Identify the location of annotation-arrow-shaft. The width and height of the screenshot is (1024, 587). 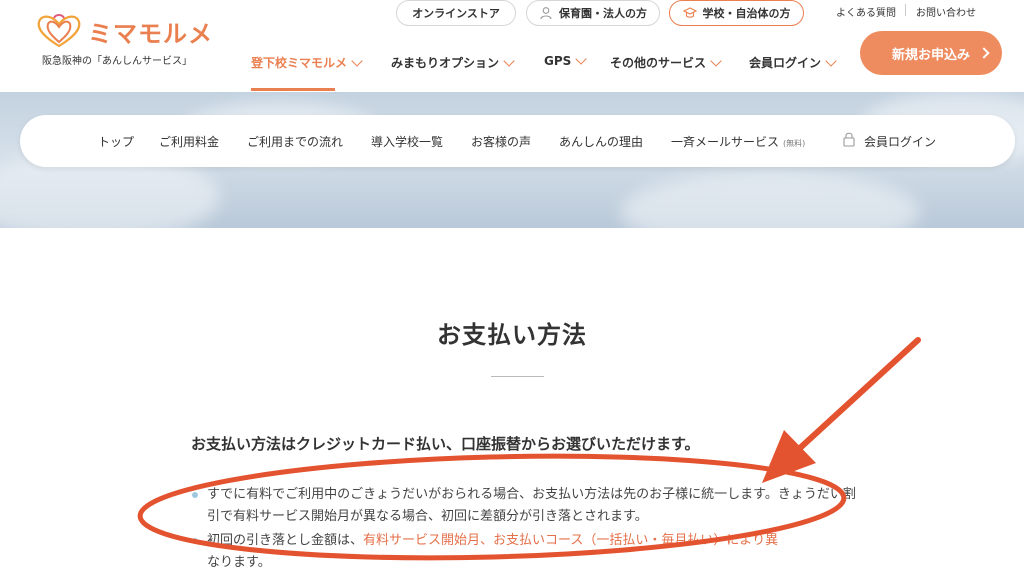
(859, 394).